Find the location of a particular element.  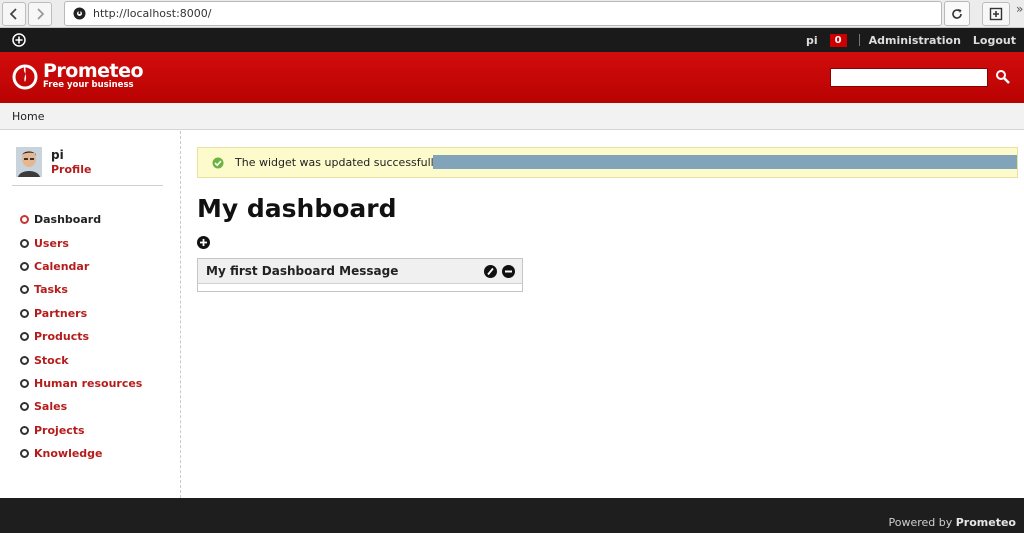

breadcrumb: Home is located at coordinates (512, 116).